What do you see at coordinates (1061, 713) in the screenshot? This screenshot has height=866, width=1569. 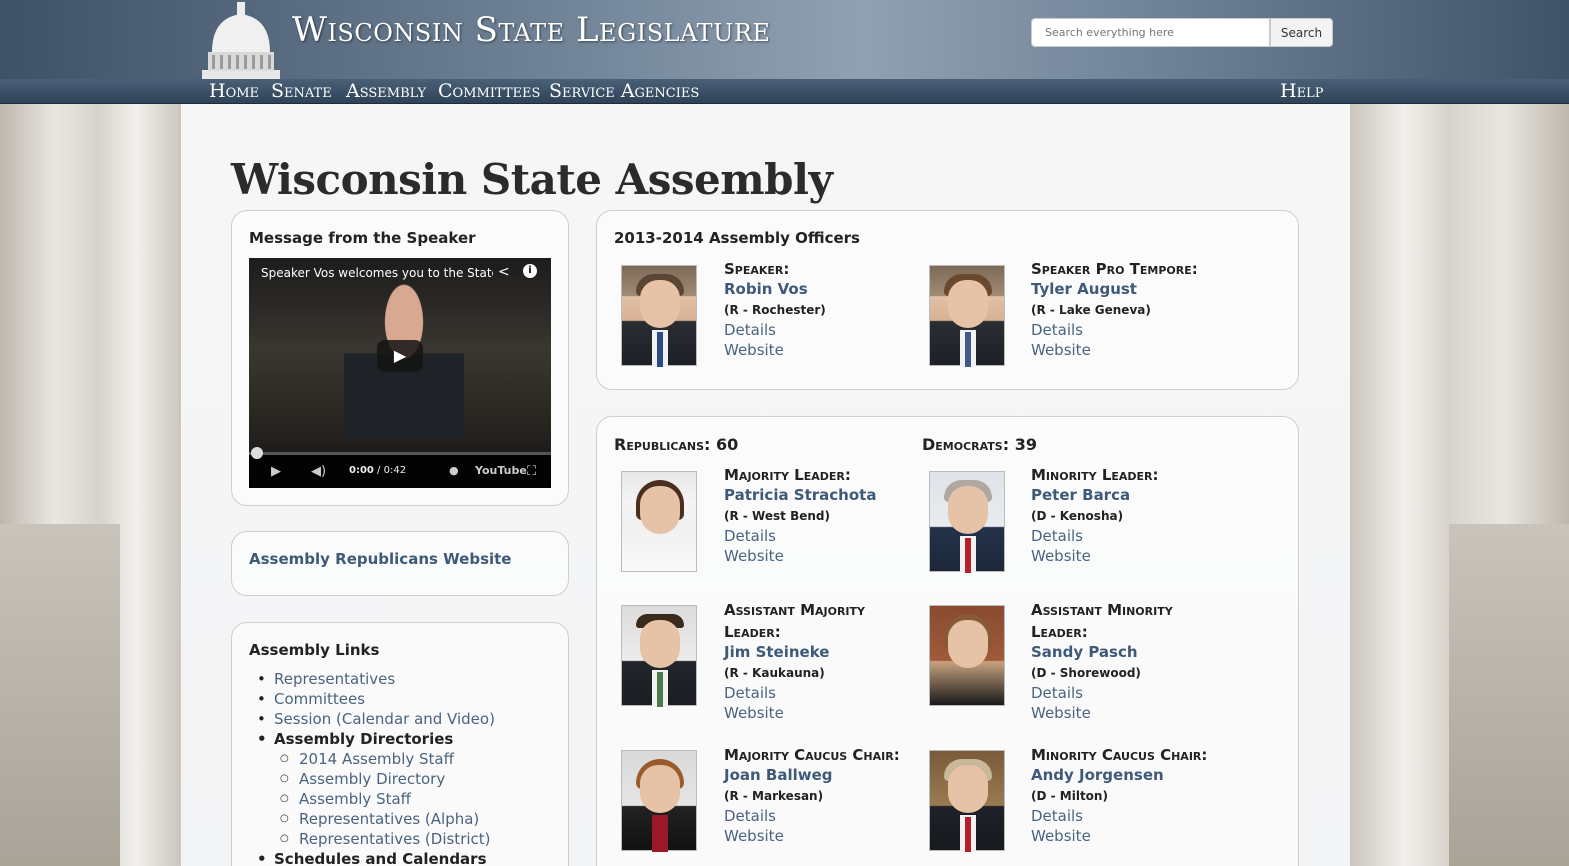 I see `asst-minority-leader-website-link: Website` at bounding box center [1061, 713].